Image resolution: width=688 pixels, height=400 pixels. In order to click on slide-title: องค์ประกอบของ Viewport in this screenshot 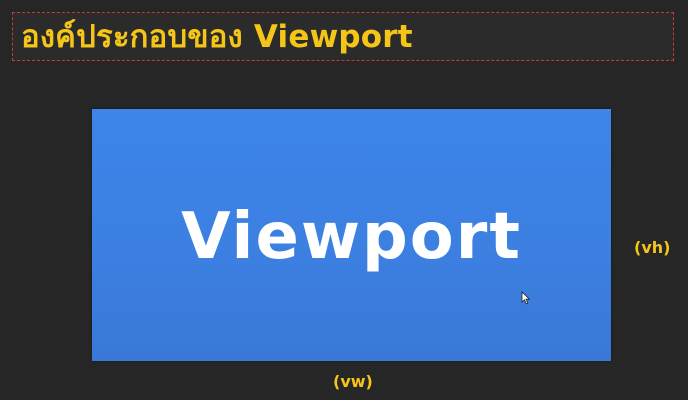, I will do `click(217, 37)`.